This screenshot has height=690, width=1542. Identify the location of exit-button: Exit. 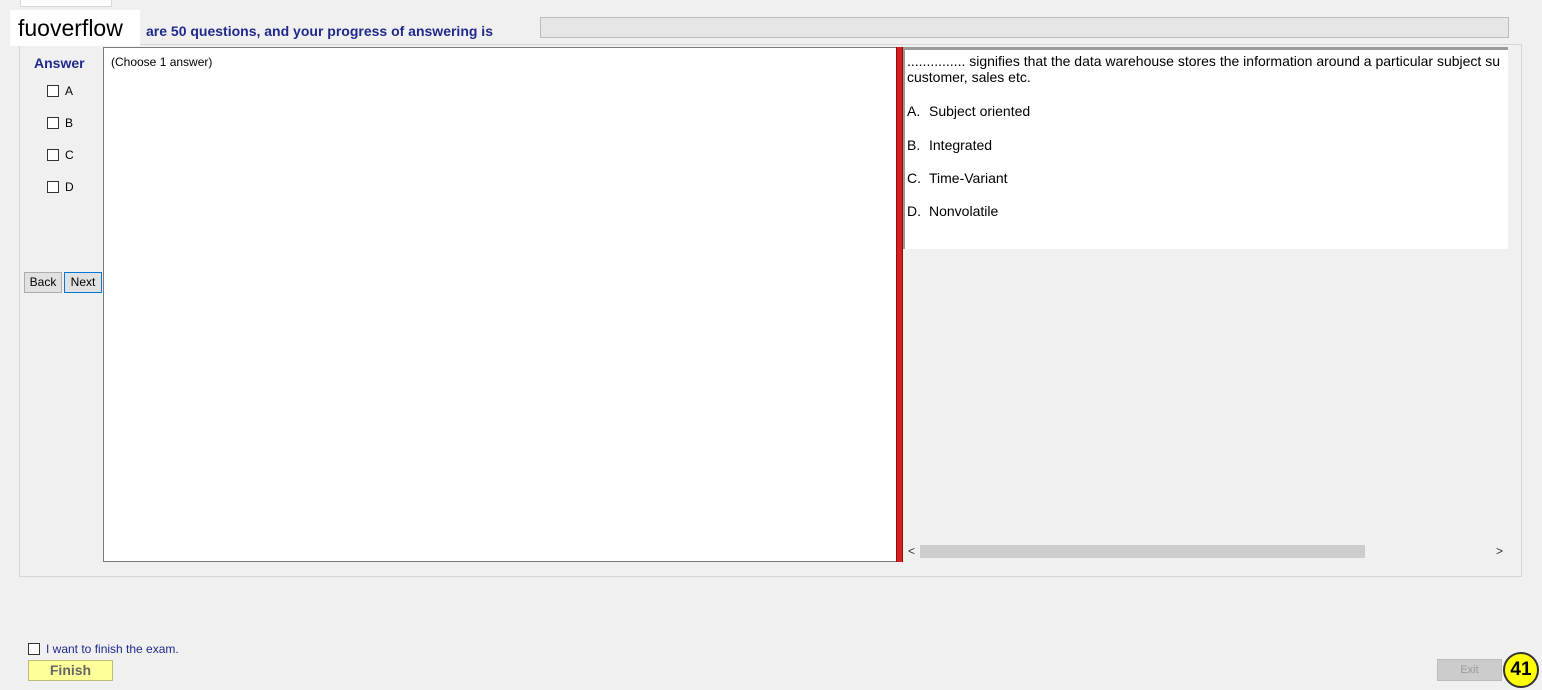
(1469, 670).